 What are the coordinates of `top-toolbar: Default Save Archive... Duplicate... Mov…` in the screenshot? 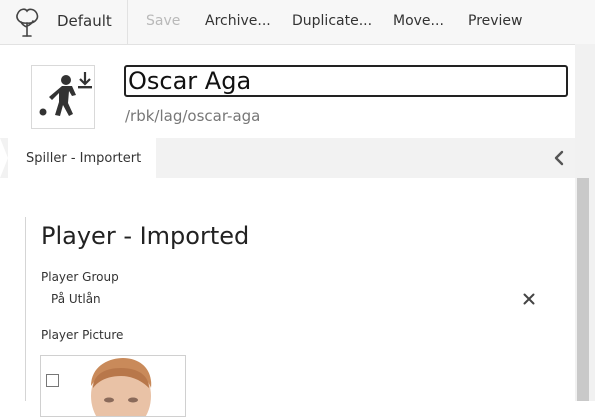 It's located at (297, 22).